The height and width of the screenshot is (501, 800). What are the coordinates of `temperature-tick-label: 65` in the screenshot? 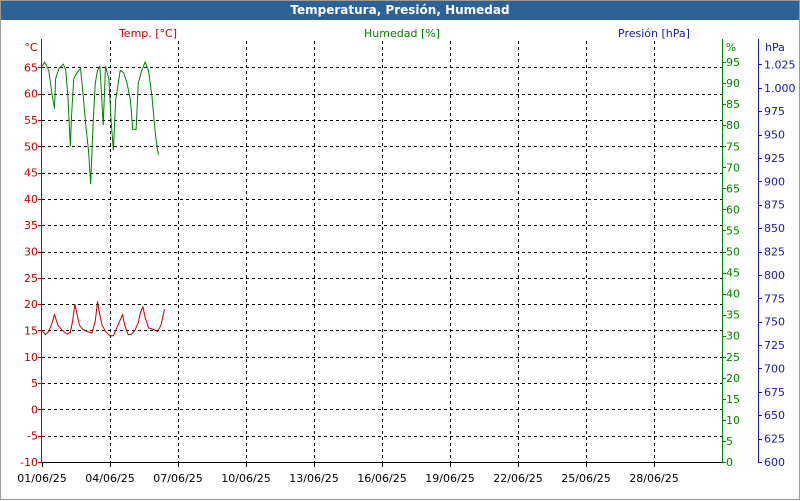 It's located at (31, 67).